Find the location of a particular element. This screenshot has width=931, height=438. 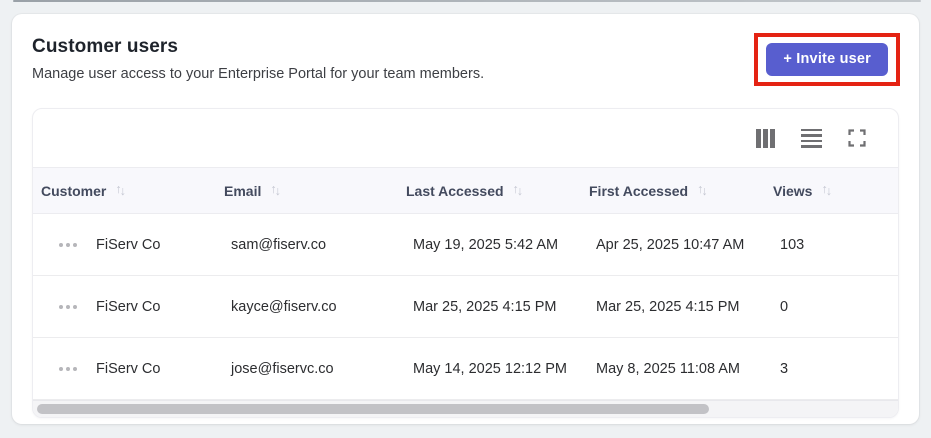

row-density-icon is located at coordinates (811, 138).